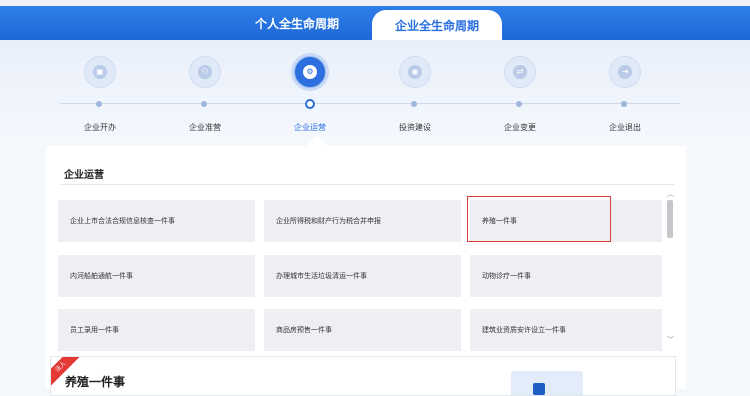  I want to click on selection-highlight, so click(539, 219).